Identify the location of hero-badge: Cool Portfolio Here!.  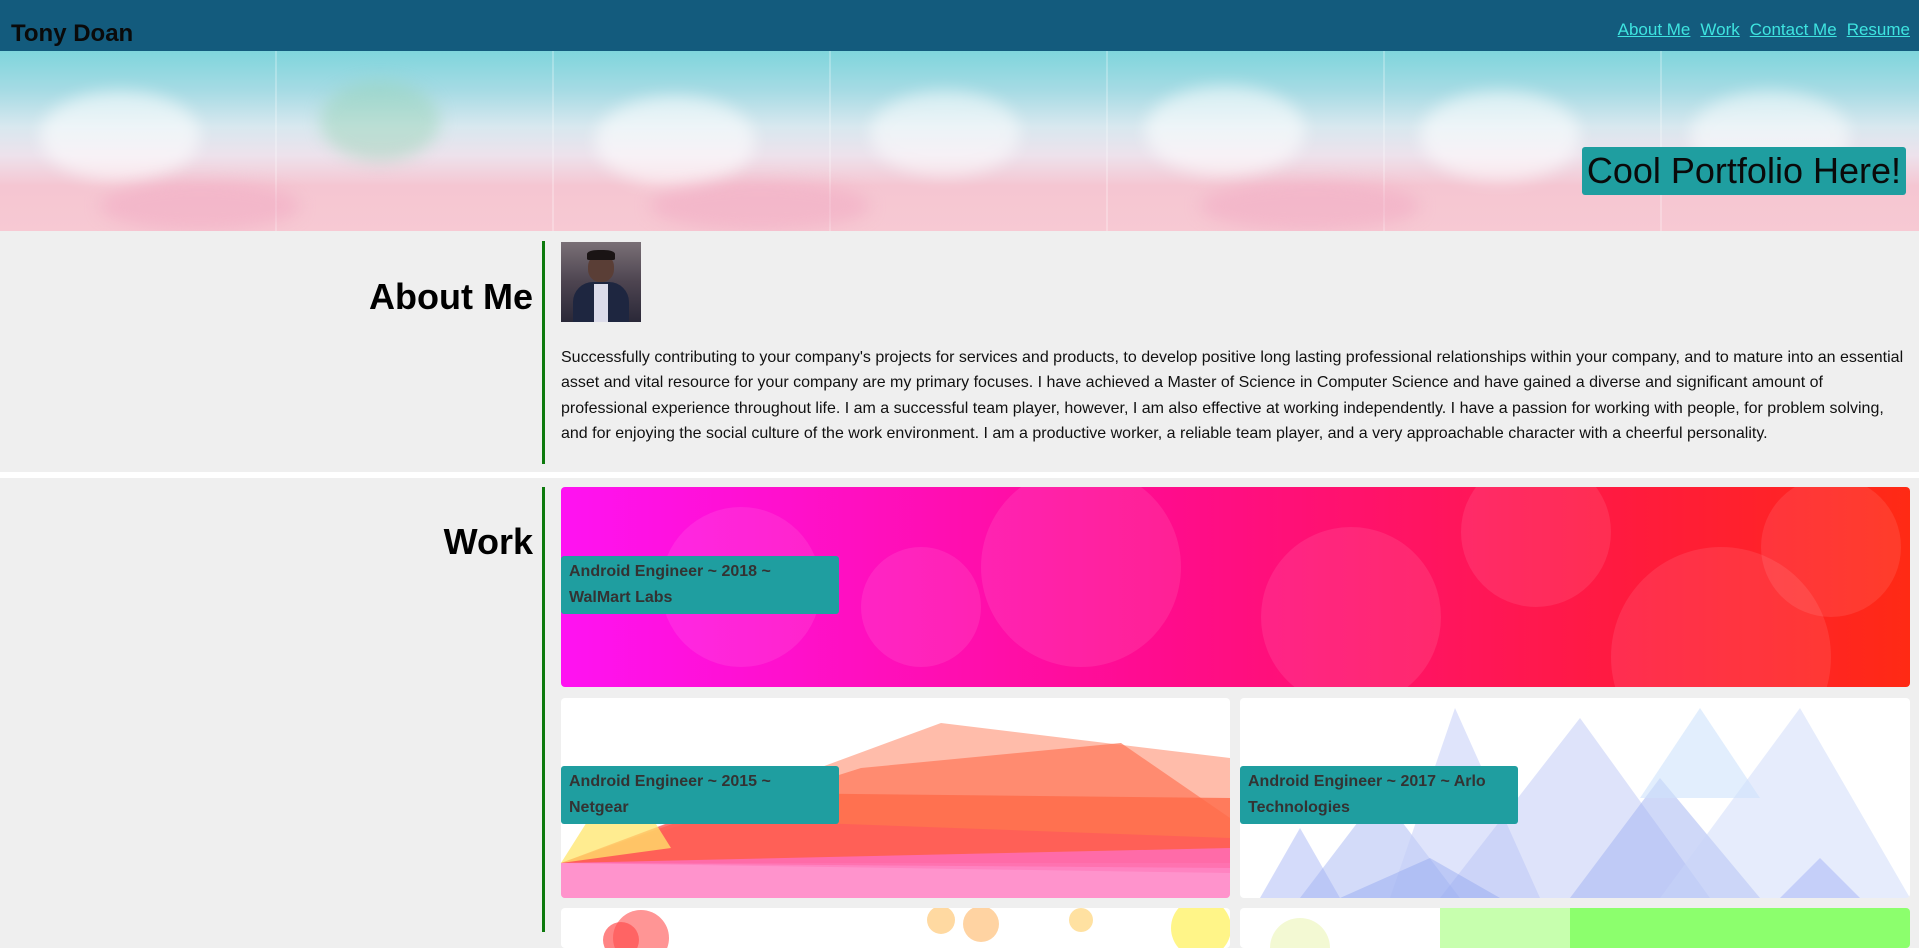
(1743, 171).